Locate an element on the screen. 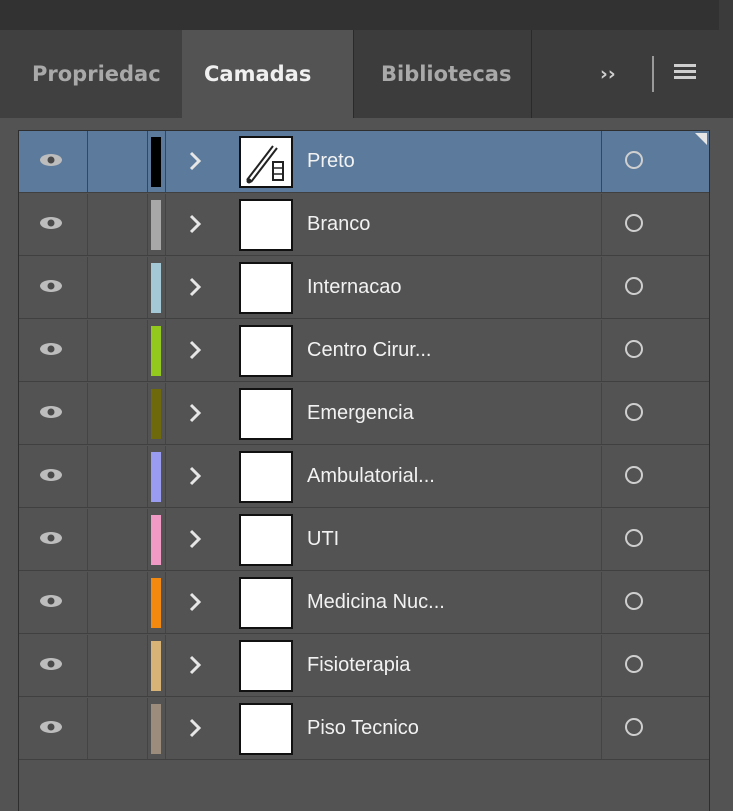  layer-row: Piso Tecnico is located at coordinates (364, 729).